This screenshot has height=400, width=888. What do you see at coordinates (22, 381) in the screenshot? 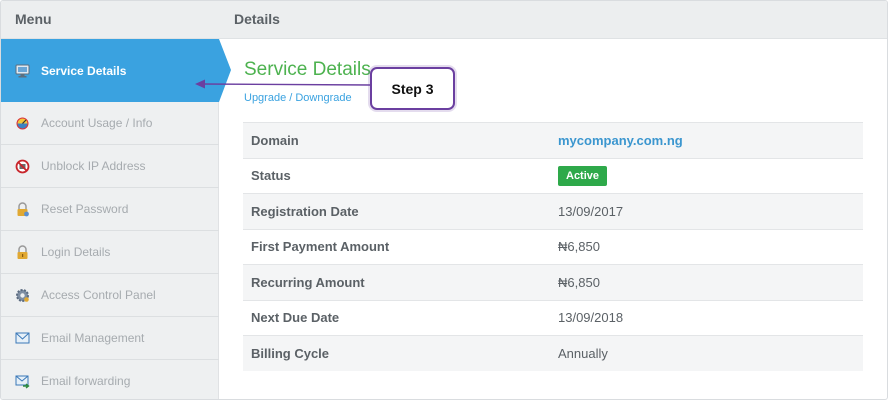
I see `forward-mail-icon` at bounding box center [22, 381].